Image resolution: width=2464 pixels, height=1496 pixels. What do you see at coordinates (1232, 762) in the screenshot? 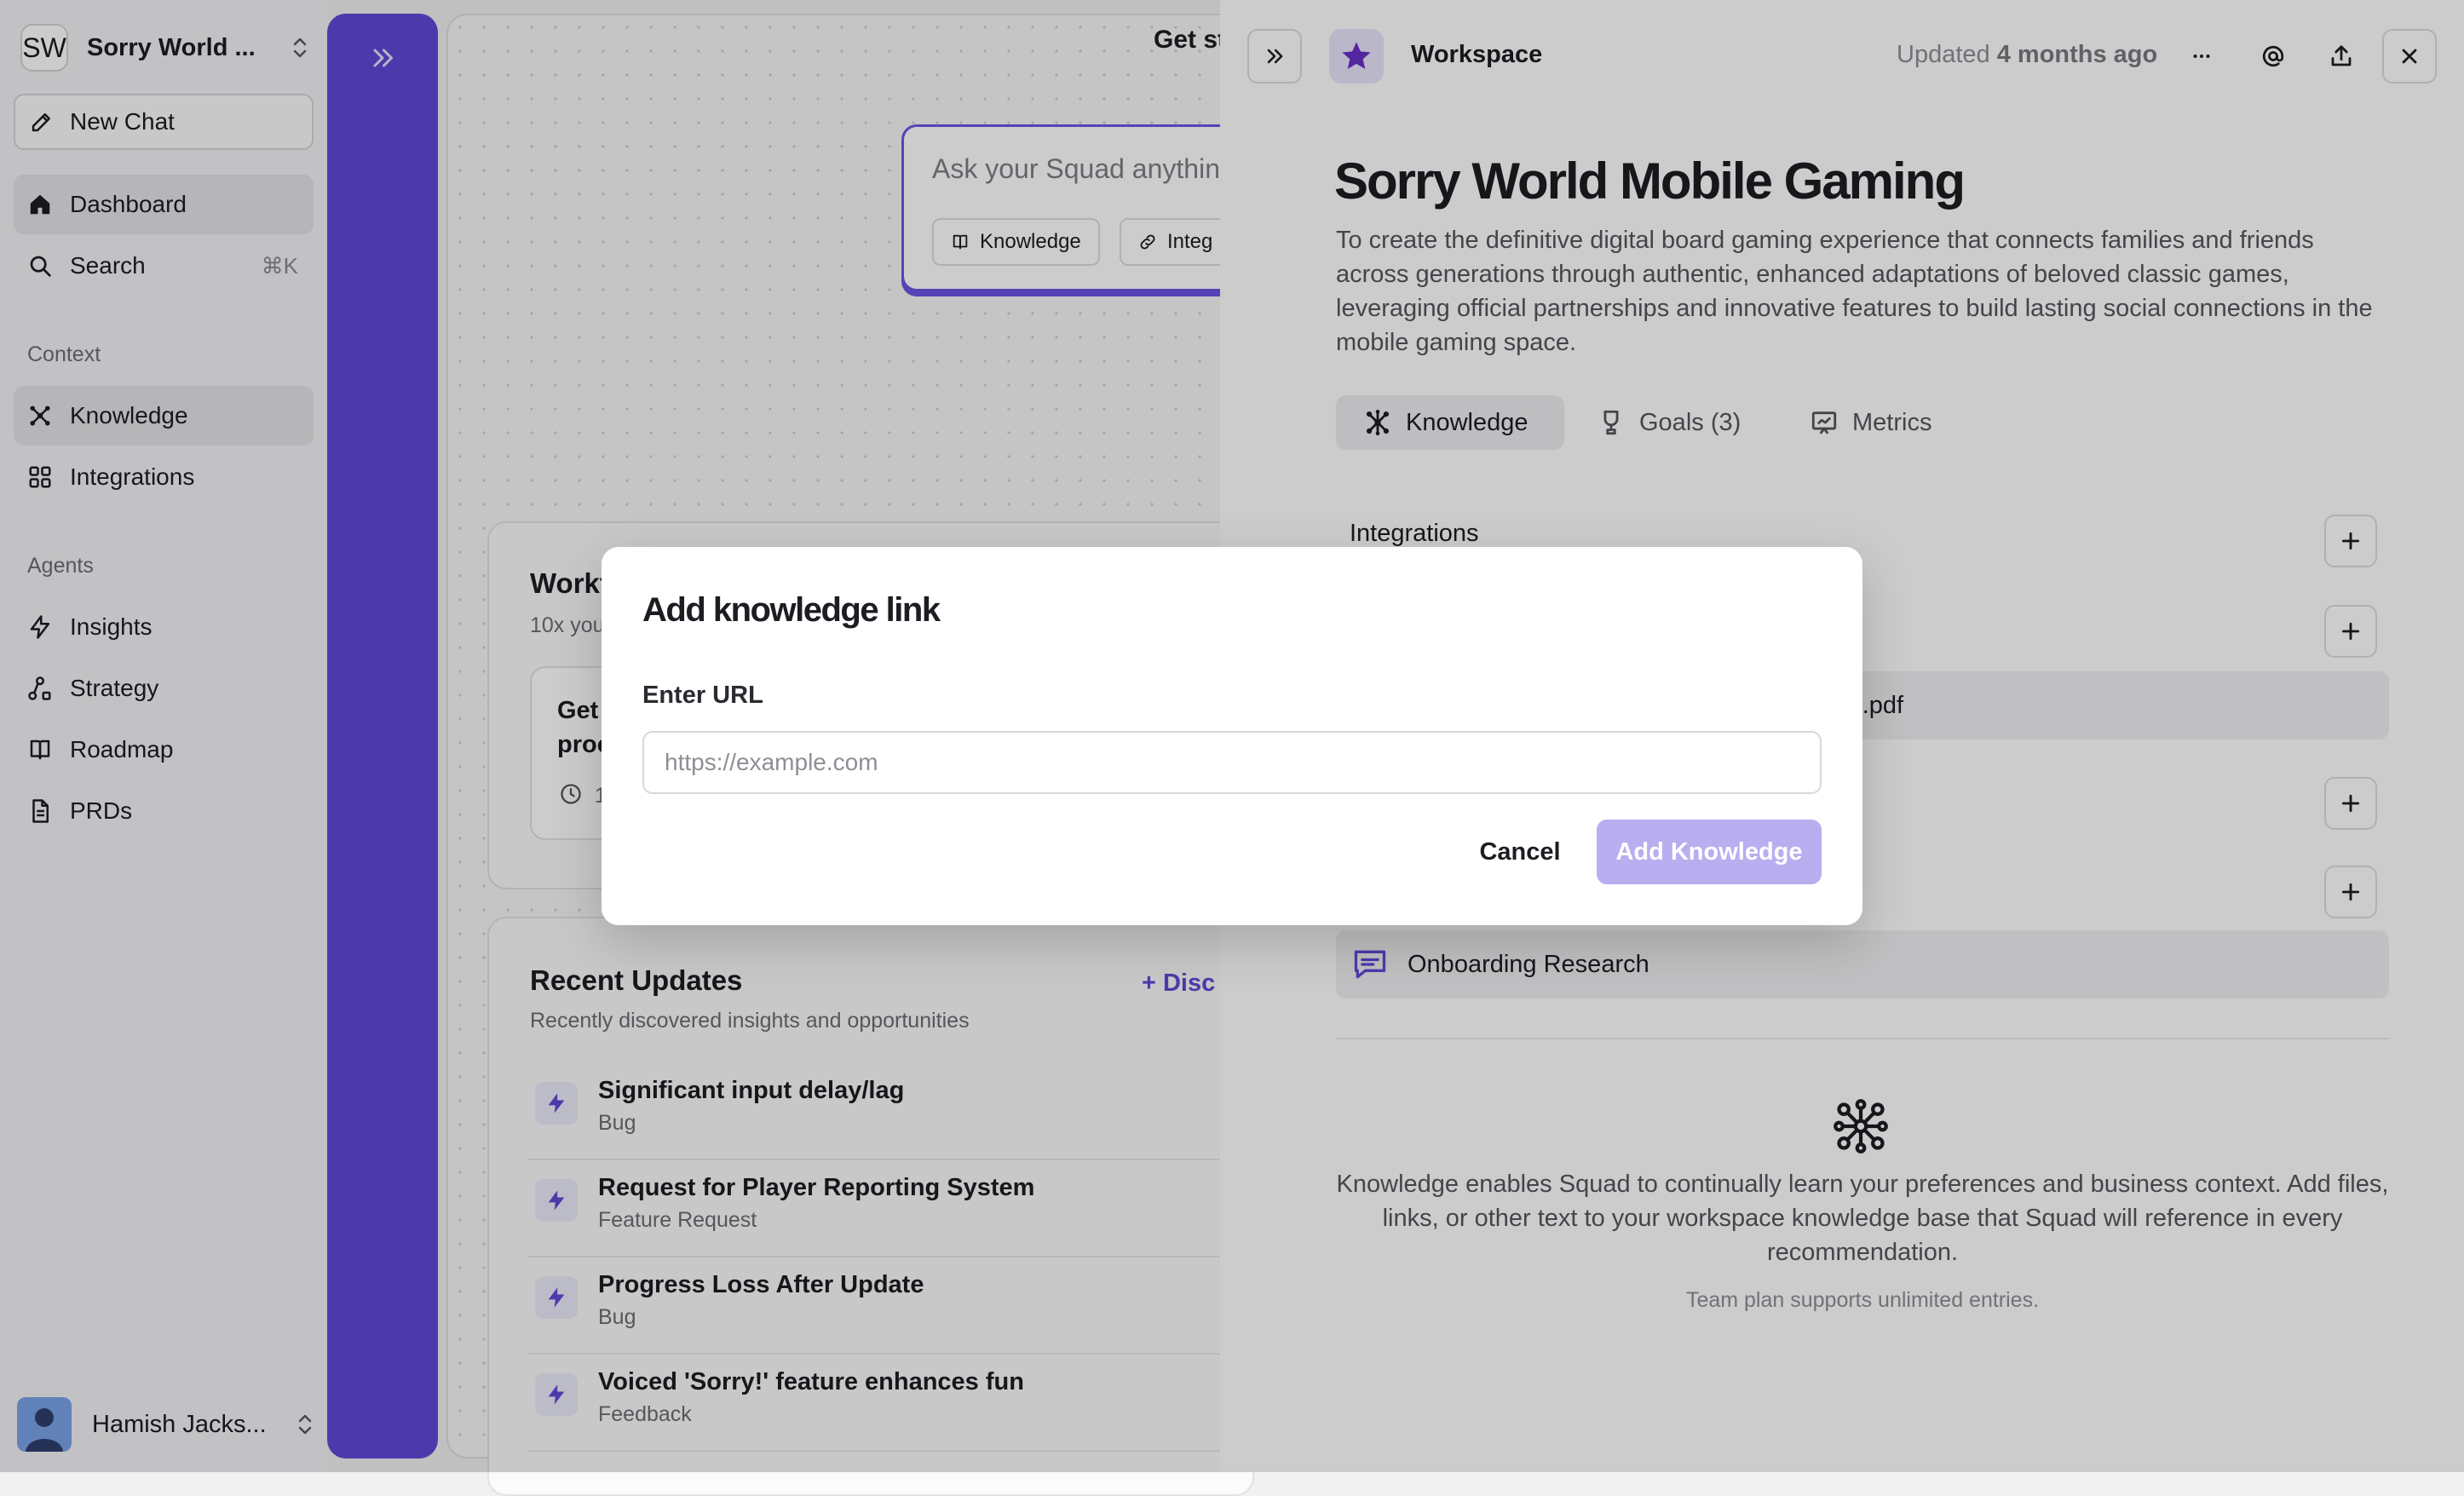
I see `url-input` at bounding box center [1232, 762].